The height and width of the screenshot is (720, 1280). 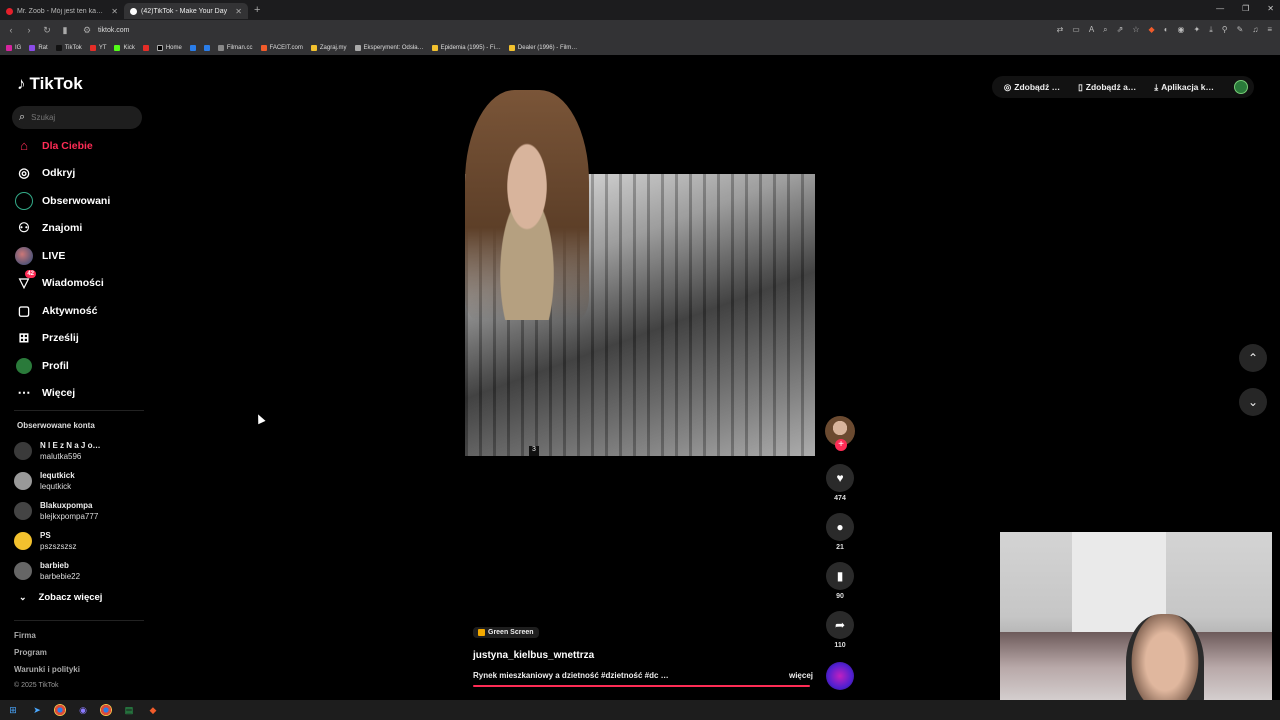 I want to click on bookmark-icon: ▮, so click(x=65, y=30).